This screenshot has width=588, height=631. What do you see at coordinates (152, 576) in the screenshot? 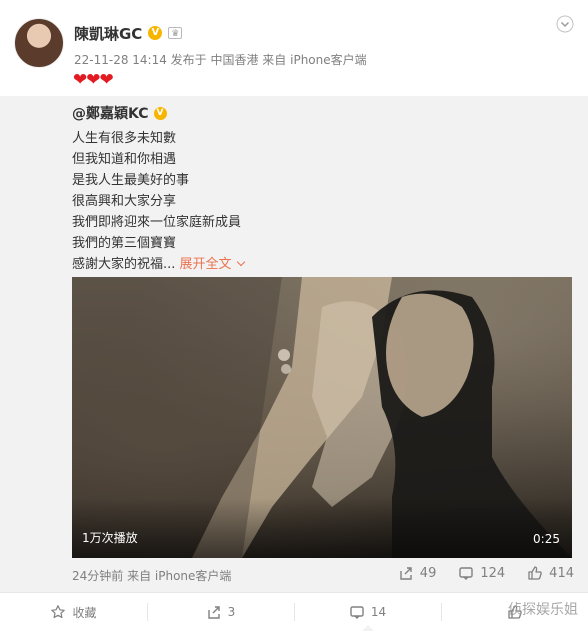
I see `repost-time: 24分钟前 来自 iPhone客户端` at bounding box center [152, 576].